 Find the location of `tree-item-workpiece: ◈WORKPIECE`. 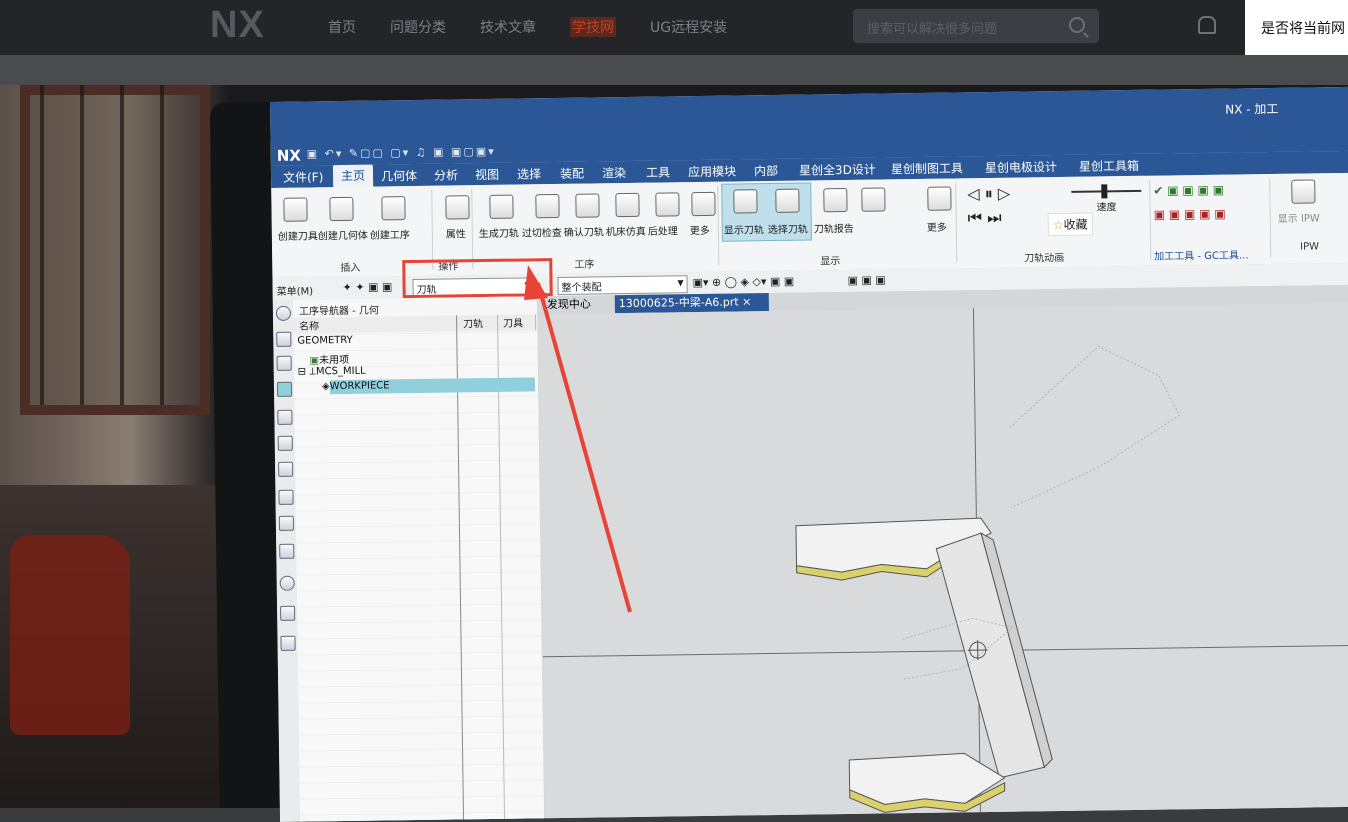

tree-item-workpiece: ◈WORKPIECE is located at coordinates (356, 386).